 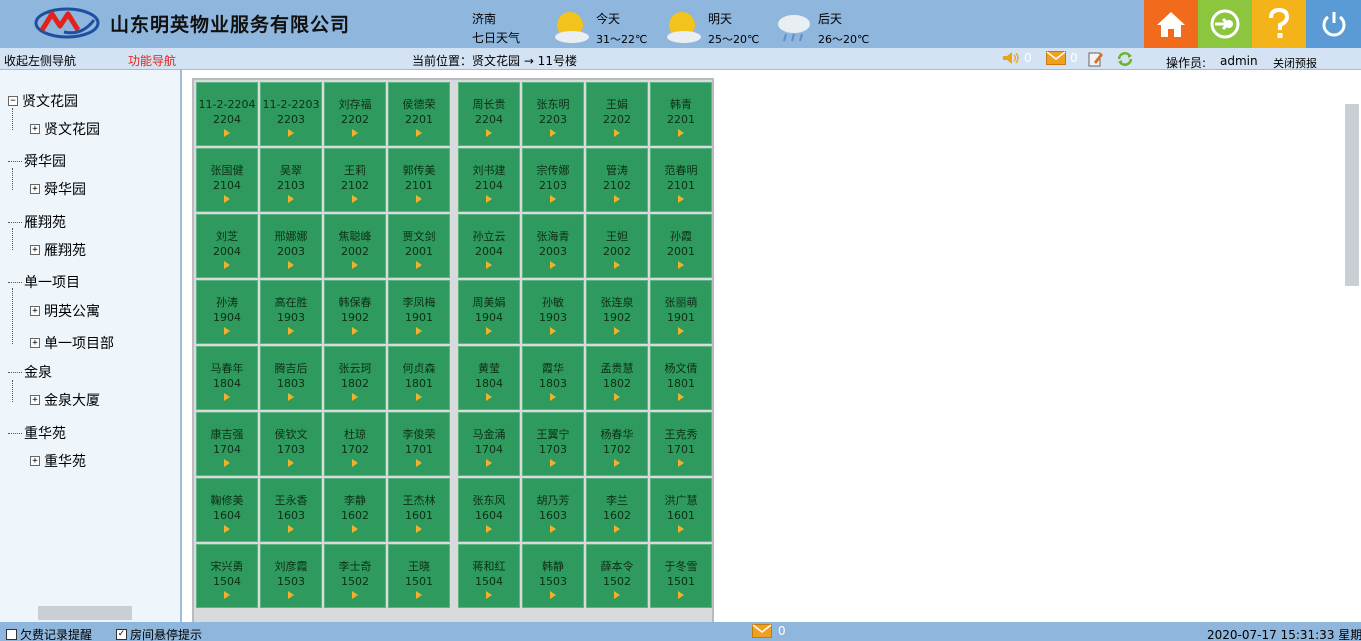 What do you see at coordinates (681, 510) in the screenshot?
I see `room-cell: 洪广慧 1601` at bounding box center [681, 510].